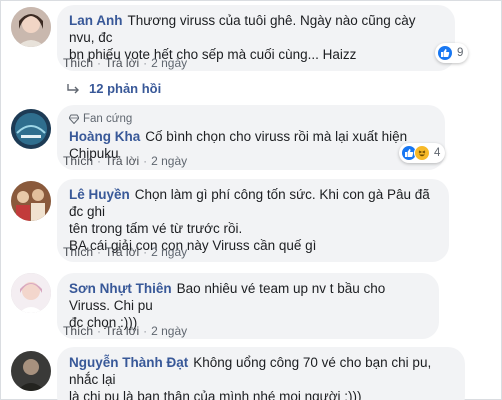 The height and width of the screenshot is (400, 502). Describe the element at coordinates (128, 362) in the screenshot. I see `comment-author: Nguyễn Thành Đạt` at that location.